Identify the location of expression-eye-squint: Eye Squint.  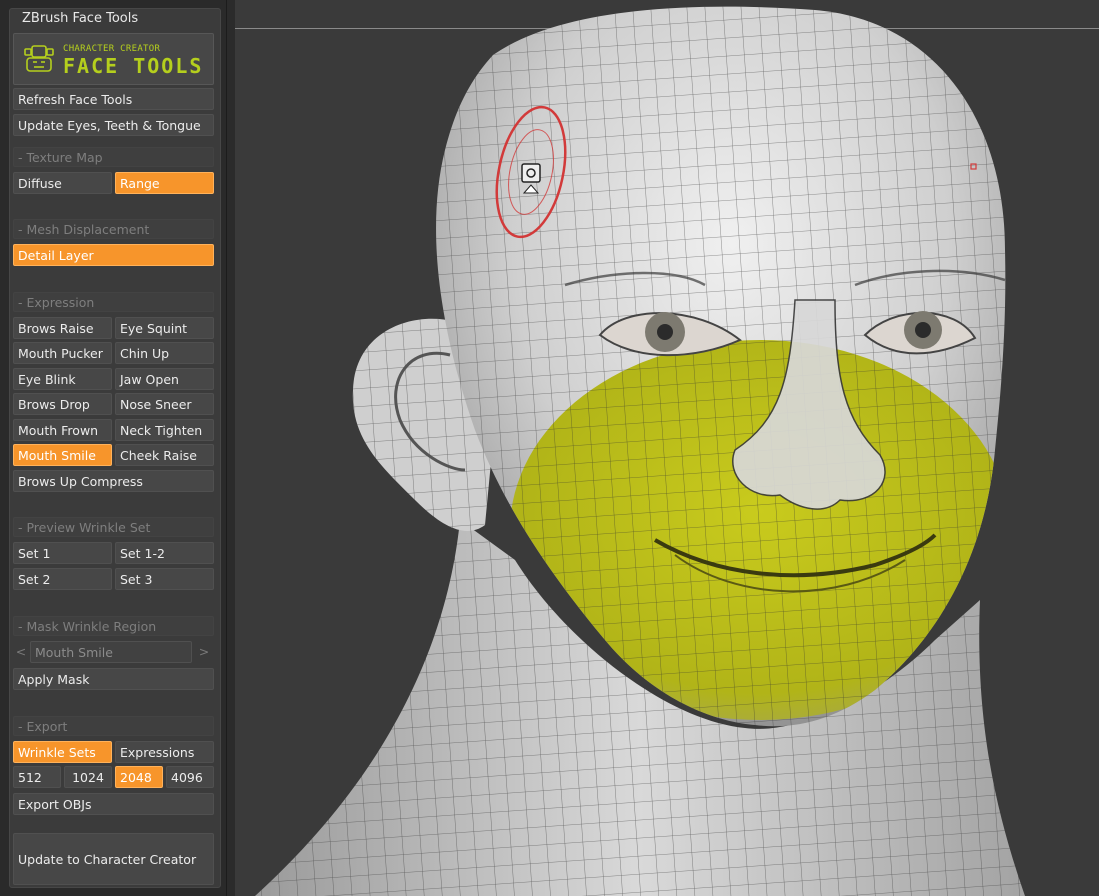
(164, 328).